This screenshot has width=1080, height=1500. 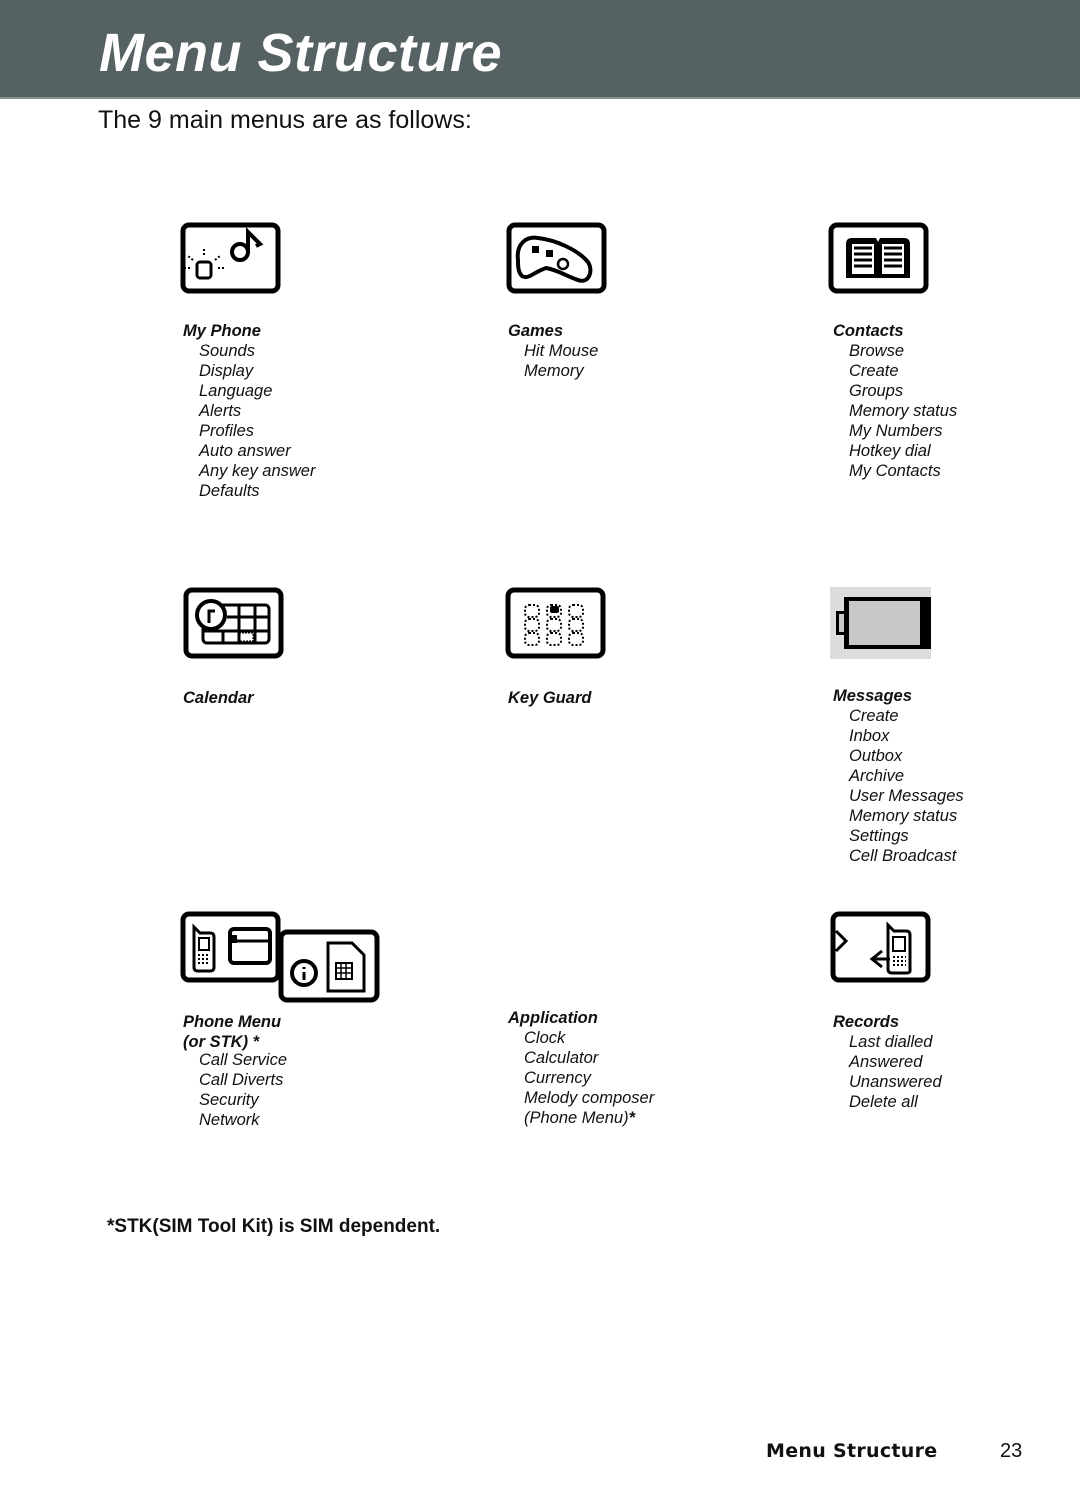 I want to click on open-book-icon, so click(x=878, y=258).